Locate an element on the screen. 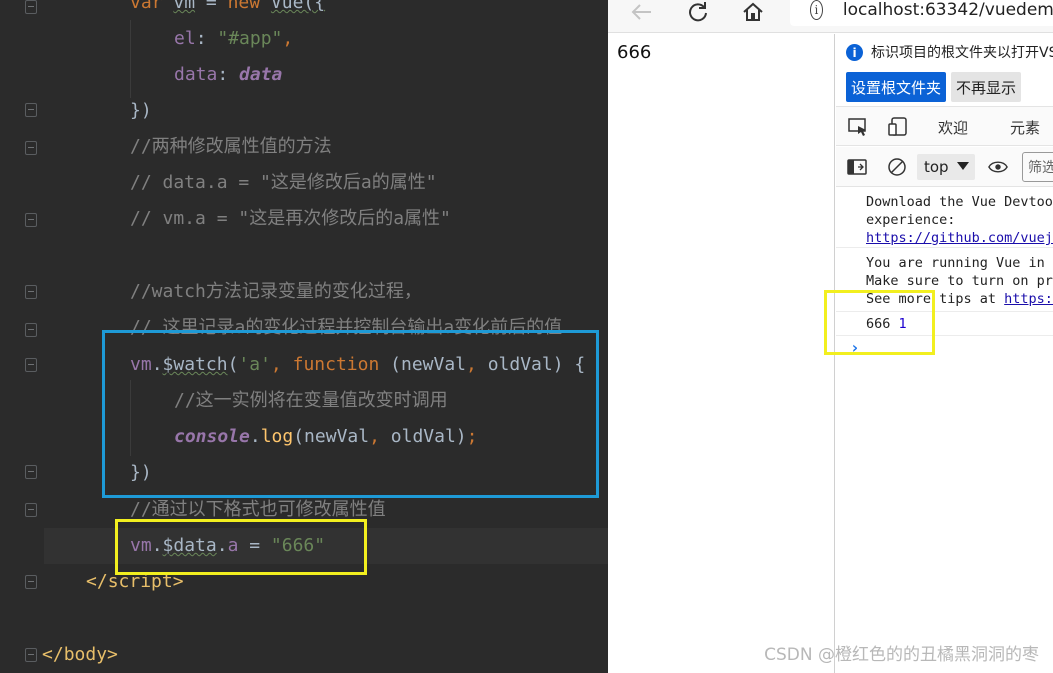  console-text: You are running Vue in development mode. is located at coordinates (959, 263).